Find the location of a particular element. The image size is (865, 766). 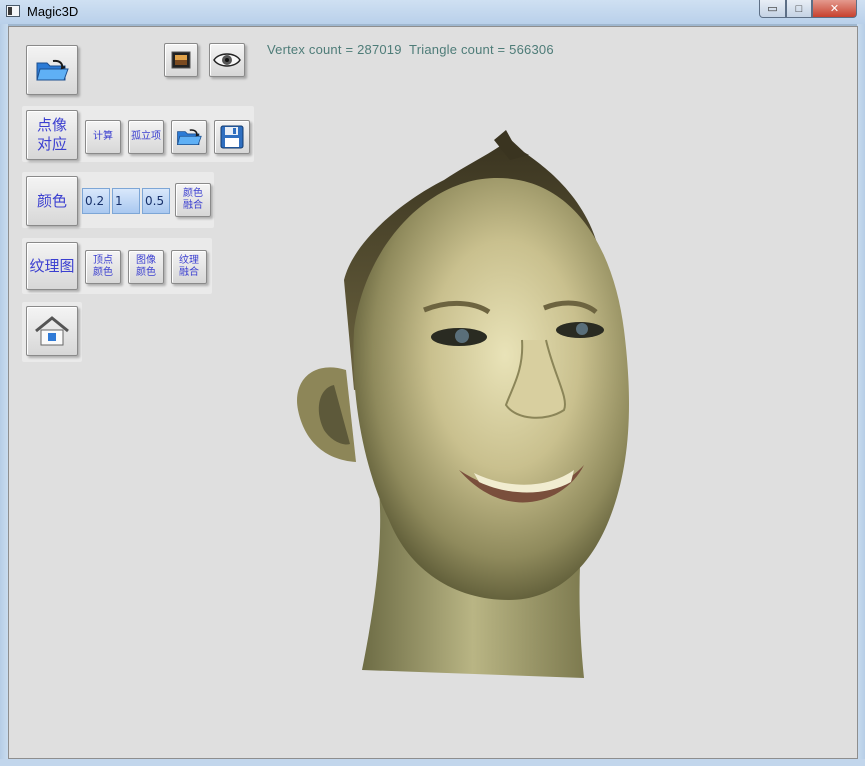

window-frame-bottom is located at coordinates (432, 762).